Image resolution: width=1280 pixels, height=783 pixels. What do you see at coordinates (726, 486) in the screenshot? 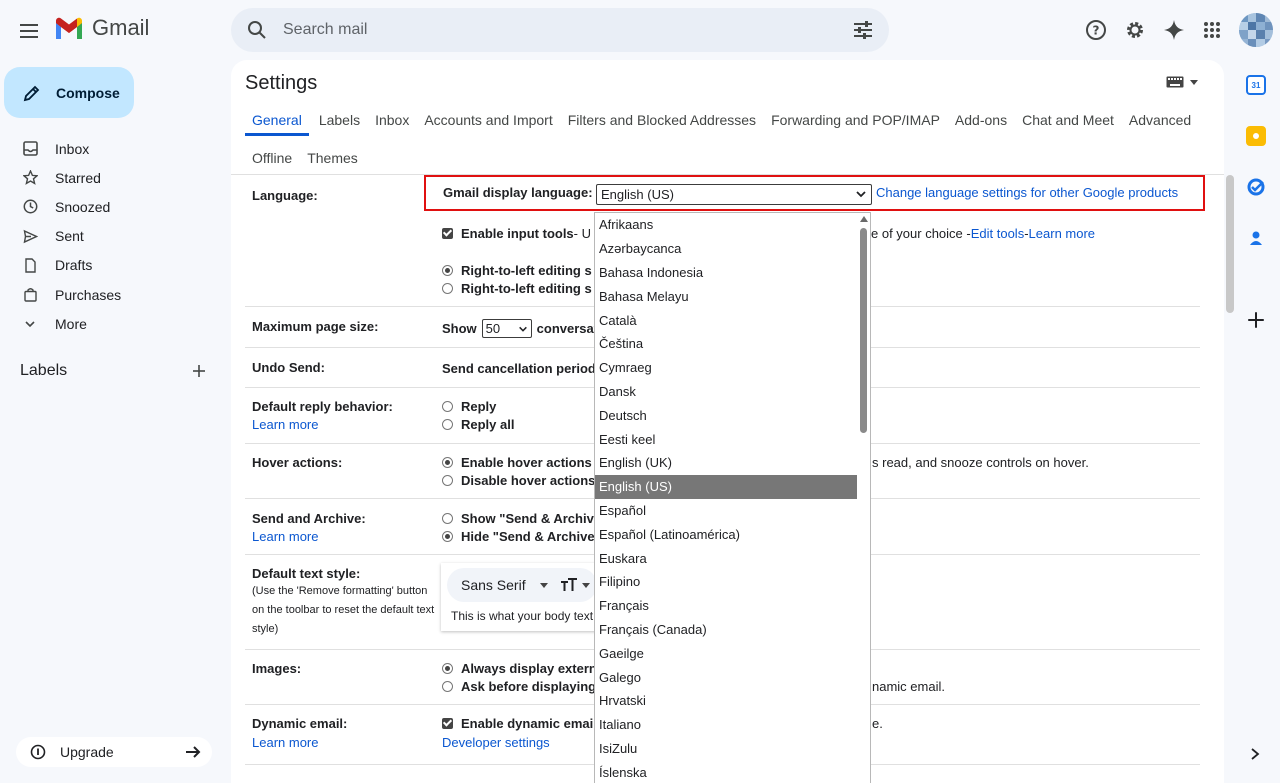
I see `language-option: English (US)` at bounding box center [726, 486].